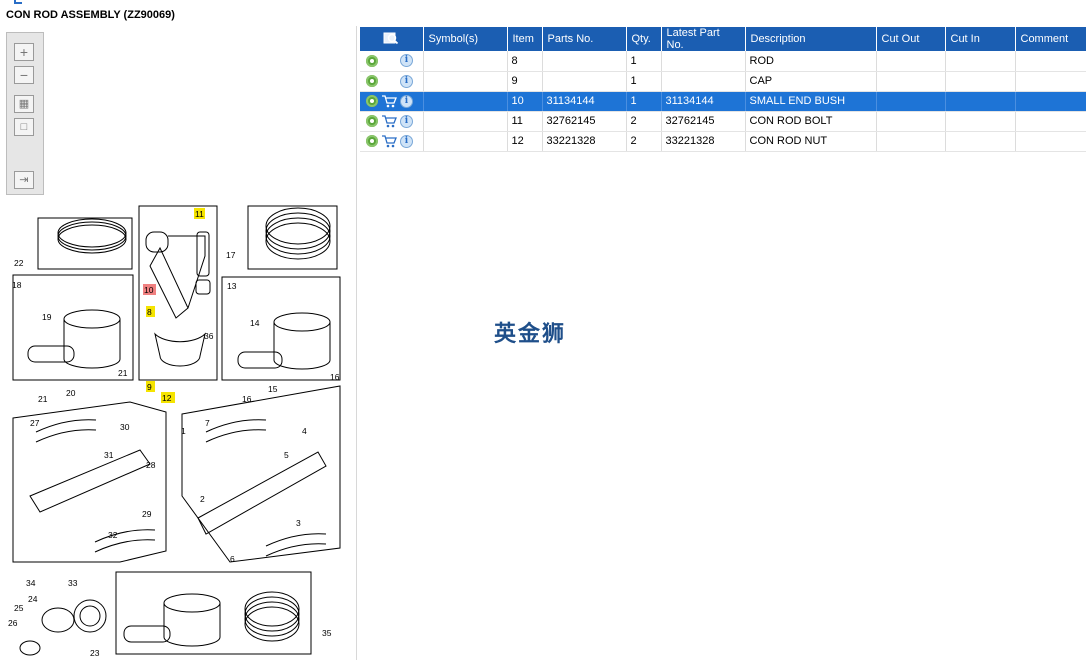 This screenshot has width=1086, height=660. Describe the element at coordinates (73, 583) in the screenshot. I see `callout-33: 33` at that location.